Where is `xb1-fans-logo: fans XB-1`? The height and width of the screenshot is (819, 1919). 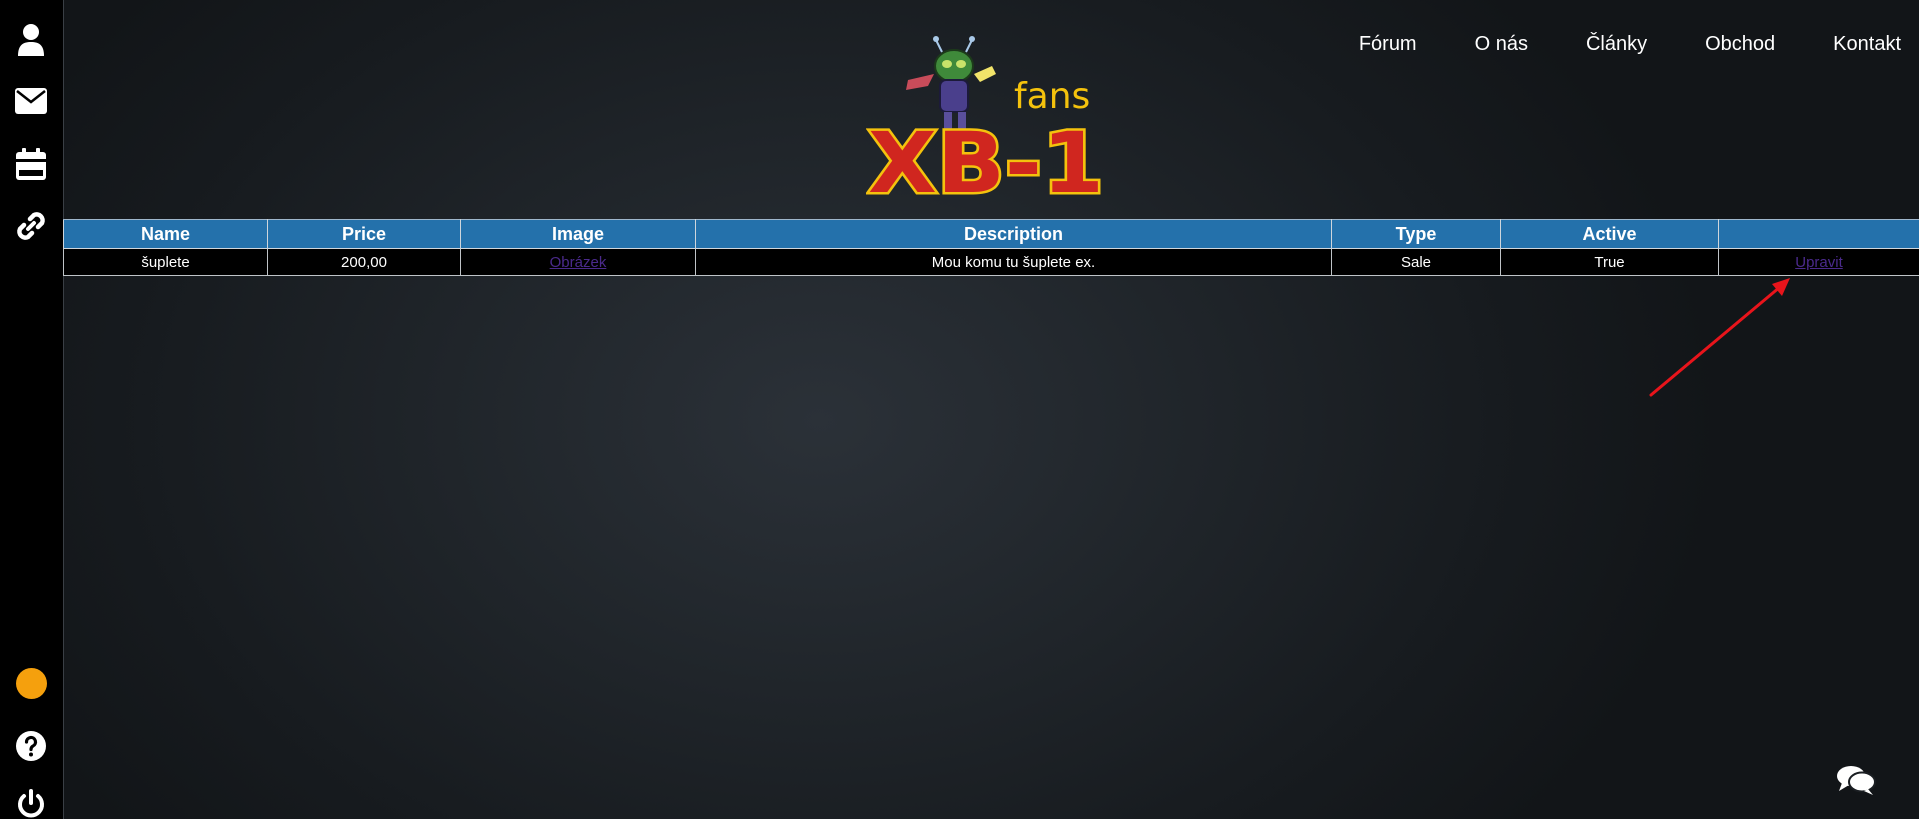 xb1-fans-logo: fans XB-1 is located at coordinates (988, 118).